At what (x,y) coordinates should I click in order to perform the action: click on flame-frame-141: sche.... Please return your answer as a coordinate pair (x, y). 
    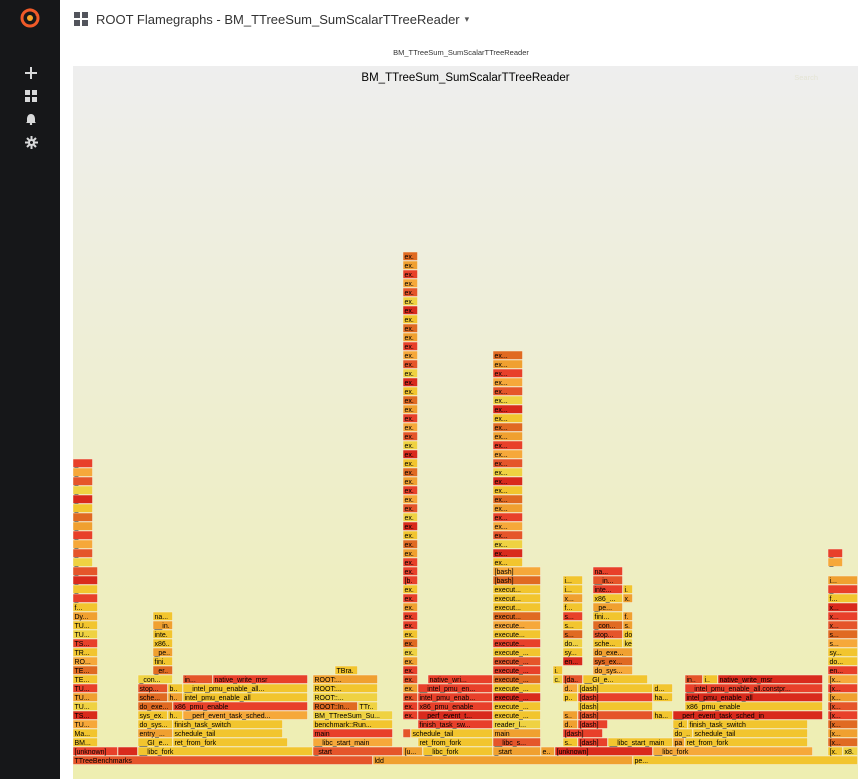
    Looking at the image, I should click on (607, 643).